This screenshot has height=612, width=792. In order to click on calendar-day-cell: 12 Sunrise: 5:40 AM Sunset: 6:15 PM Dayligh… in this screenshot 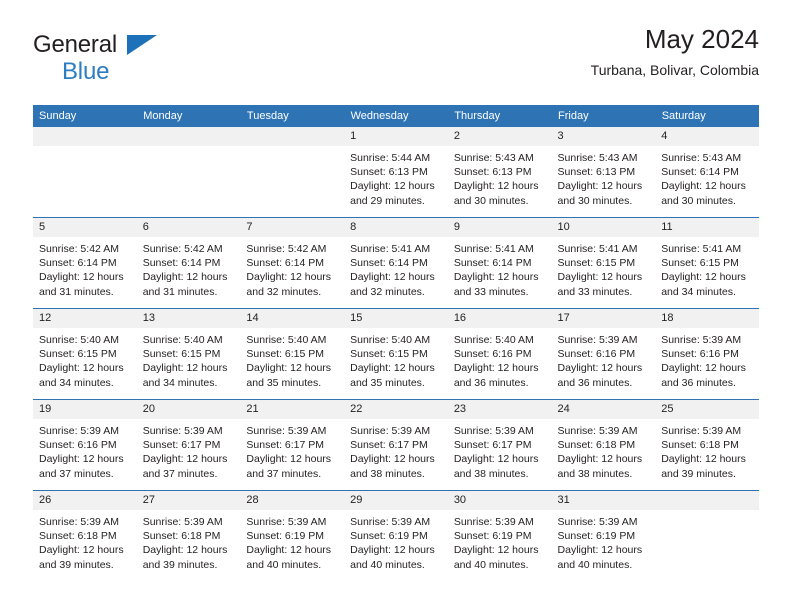, I will do `click(85, 354)`.